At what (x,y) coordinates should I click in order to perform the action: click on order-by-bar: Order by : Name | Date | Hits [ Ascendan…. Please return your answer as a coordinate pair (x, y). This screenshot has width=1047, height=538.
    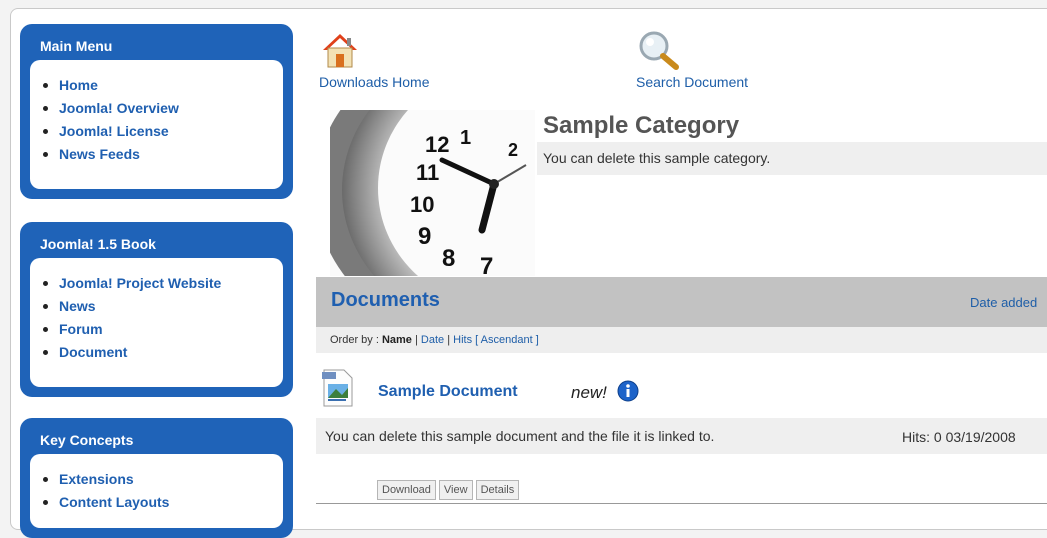
    Looking at the image, I should click on (681, 340).